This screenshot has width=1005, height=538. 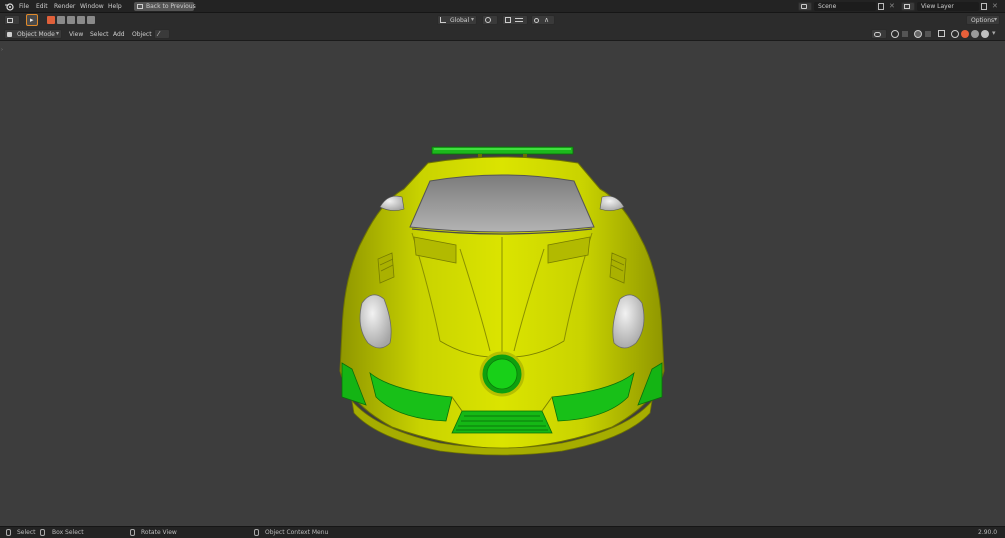 What do you see at coordinates (9, 34) in the screenshot?
I see `object-mode-icon` at bounding box center [9, 34].